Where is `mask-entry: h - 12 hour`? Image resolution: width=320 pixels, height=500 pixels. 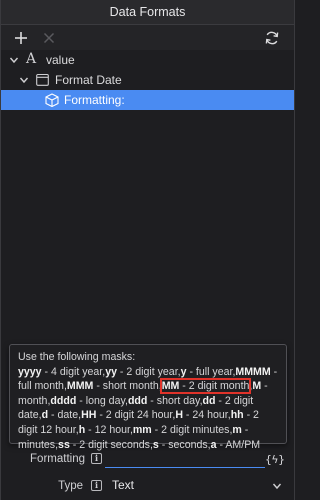
mask-entry: h - 12 hour is located at coordinates (104, 430).